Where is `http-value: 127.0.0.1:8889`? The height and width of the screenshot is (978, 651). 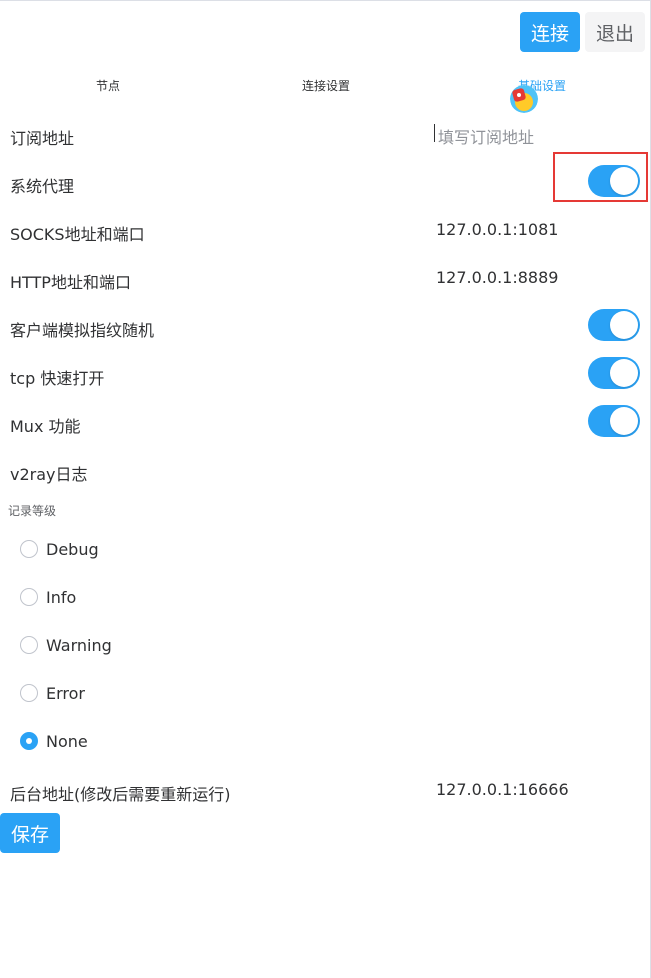
http-value: 127.0.0.1:8889 is located at coordinates (497, 277).